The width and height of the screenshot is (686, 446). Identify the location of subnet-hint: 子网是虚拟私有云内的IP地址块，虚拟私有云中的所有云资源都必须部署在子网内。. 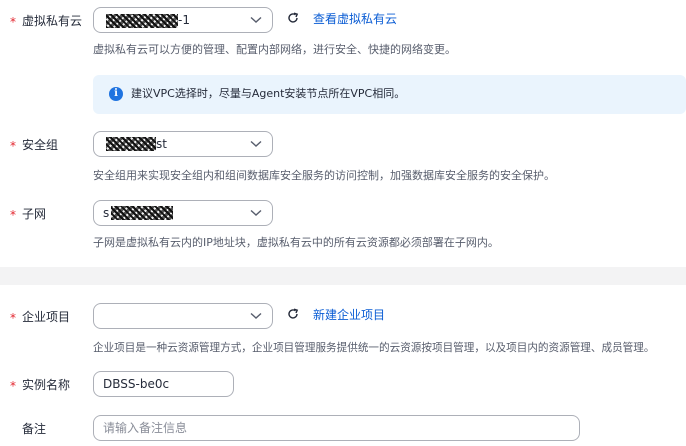
(296, 242).